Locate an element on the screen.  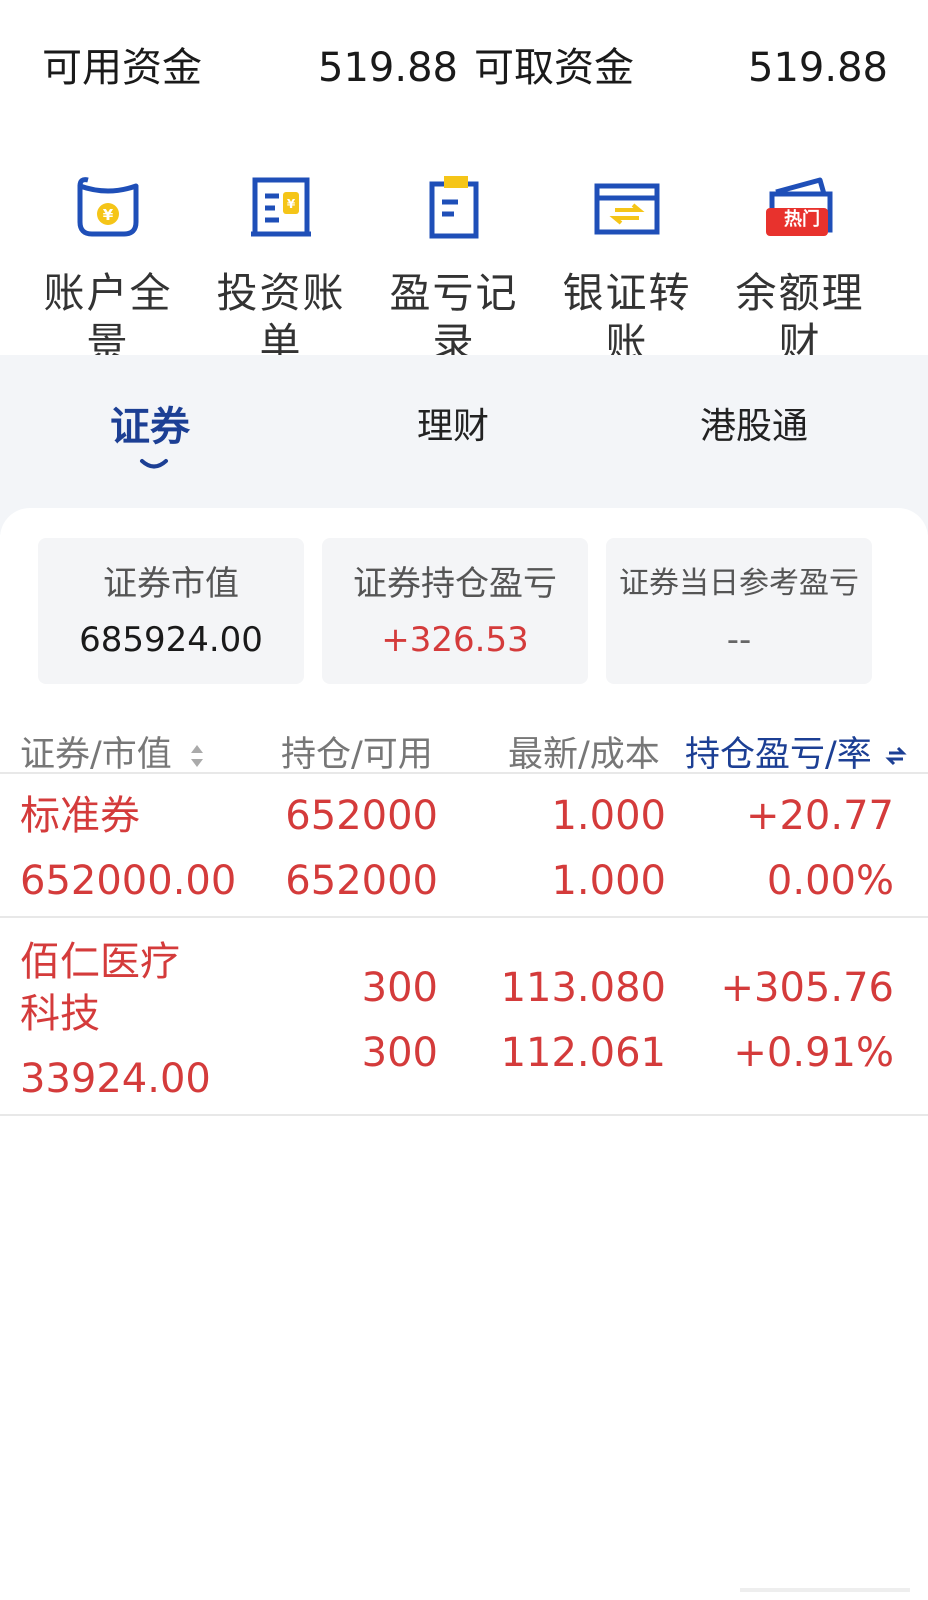
market-value: 652000.00 is located at coordinates (128, 881).